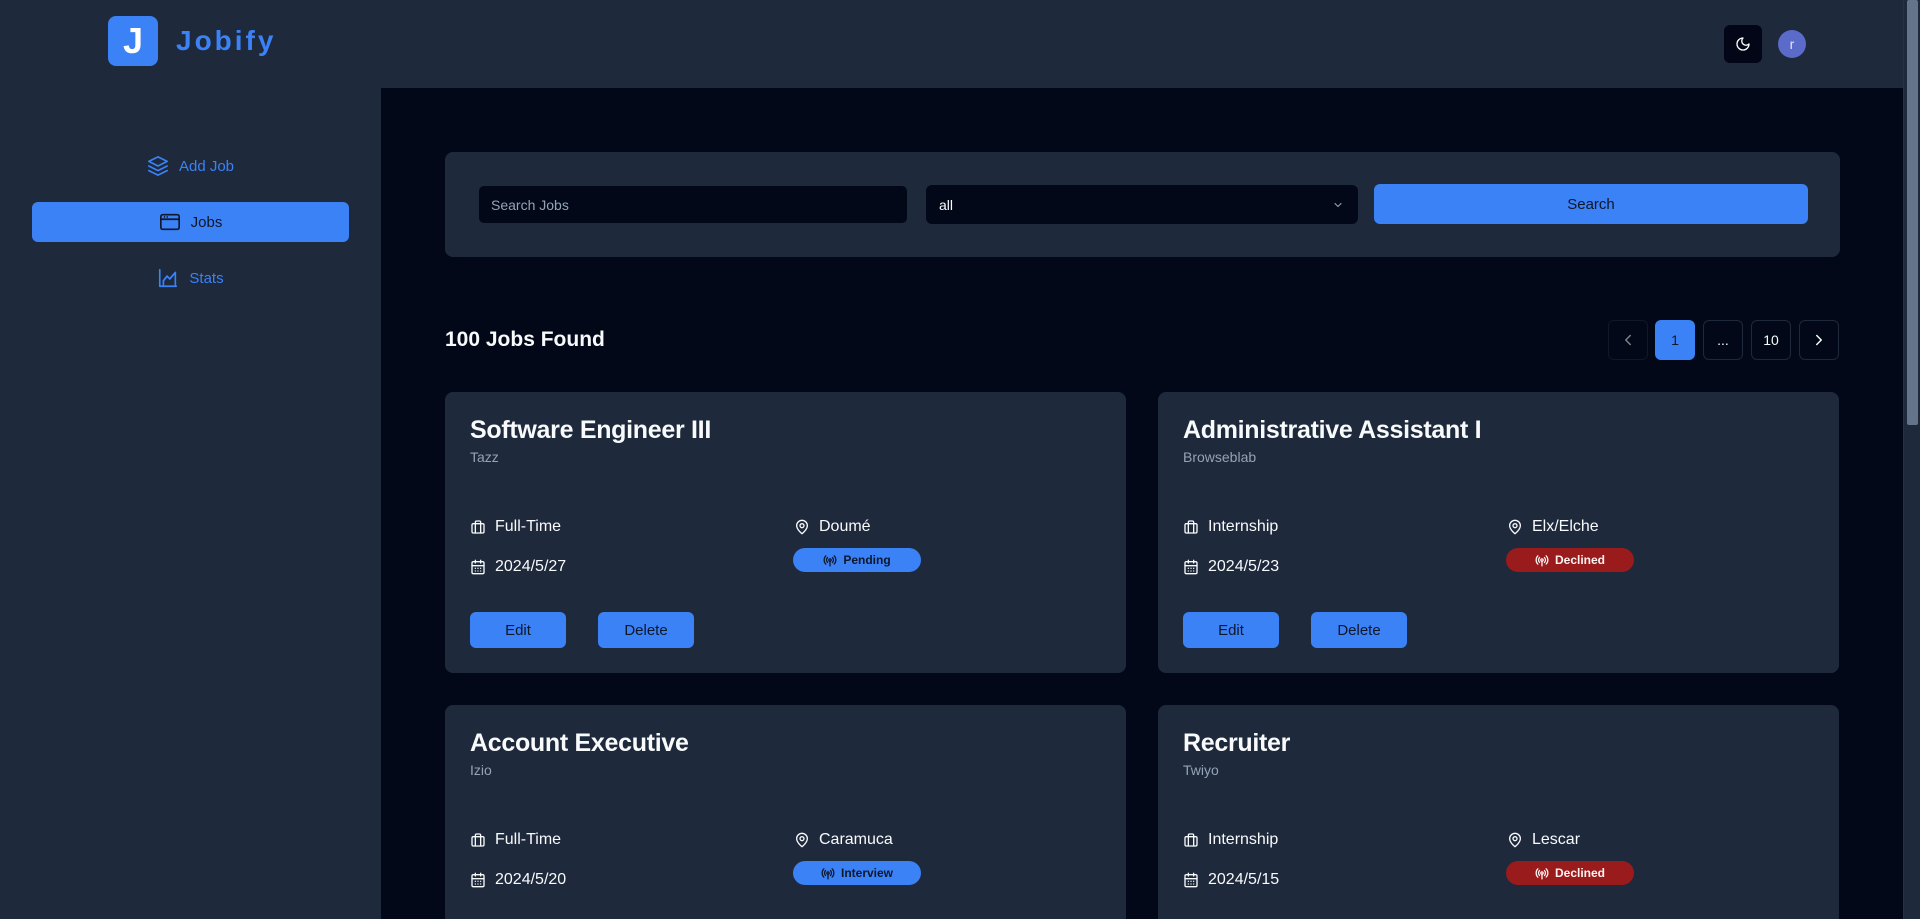 The image size is (1920, 919). Describe the element at coordinates (951, 44) in the screenshot. I see `top-navbar: J Jobify r` at that location.